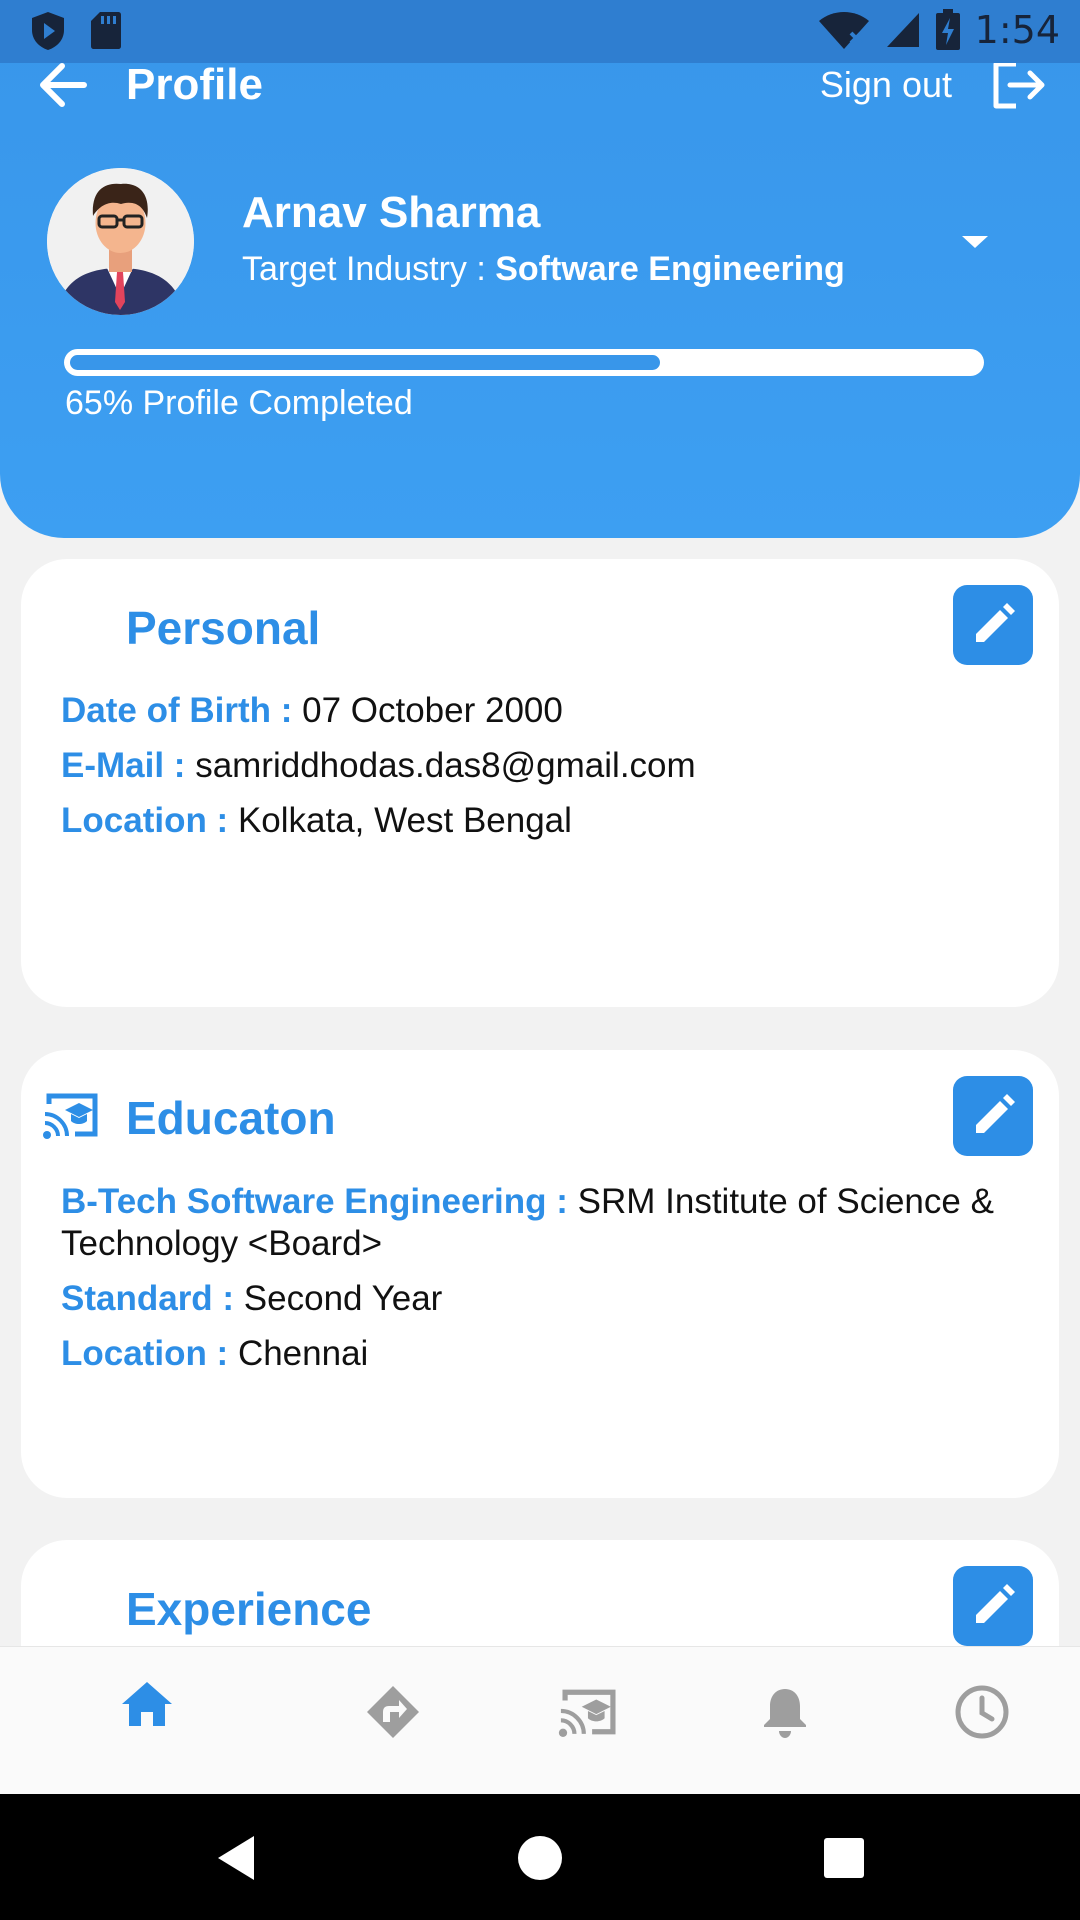 The image size is (1080, 1920). Describe the element at coordinates (365, 362) in the screenshot. I see `progress-fill` at that location.